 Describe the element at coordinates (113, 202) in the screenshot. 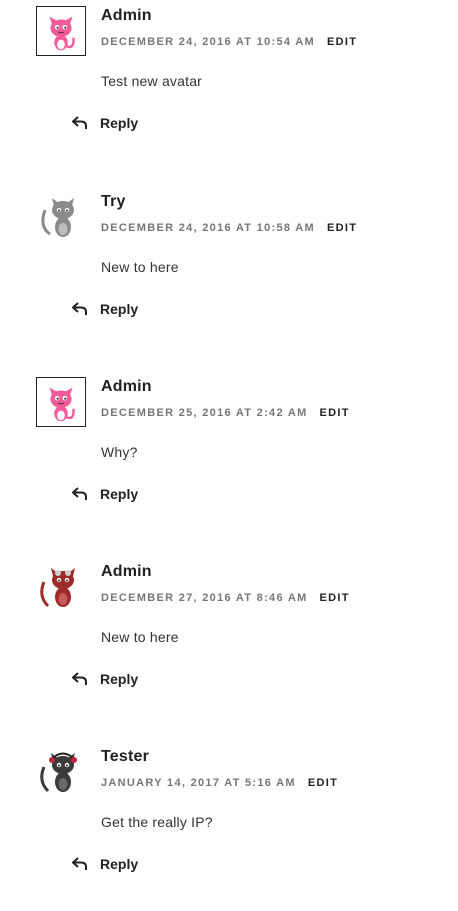

I see `comment-author: Try` at that location.